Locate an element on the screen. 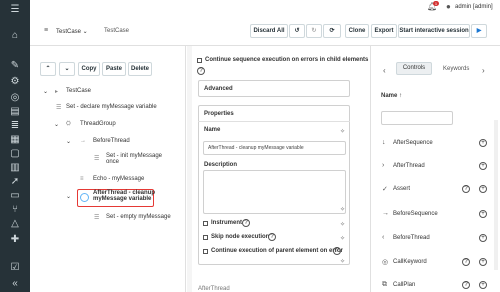 The width and height of the screenshot is (500, 292). branch-icon: ⑂ is located at coordinates (15, 210).